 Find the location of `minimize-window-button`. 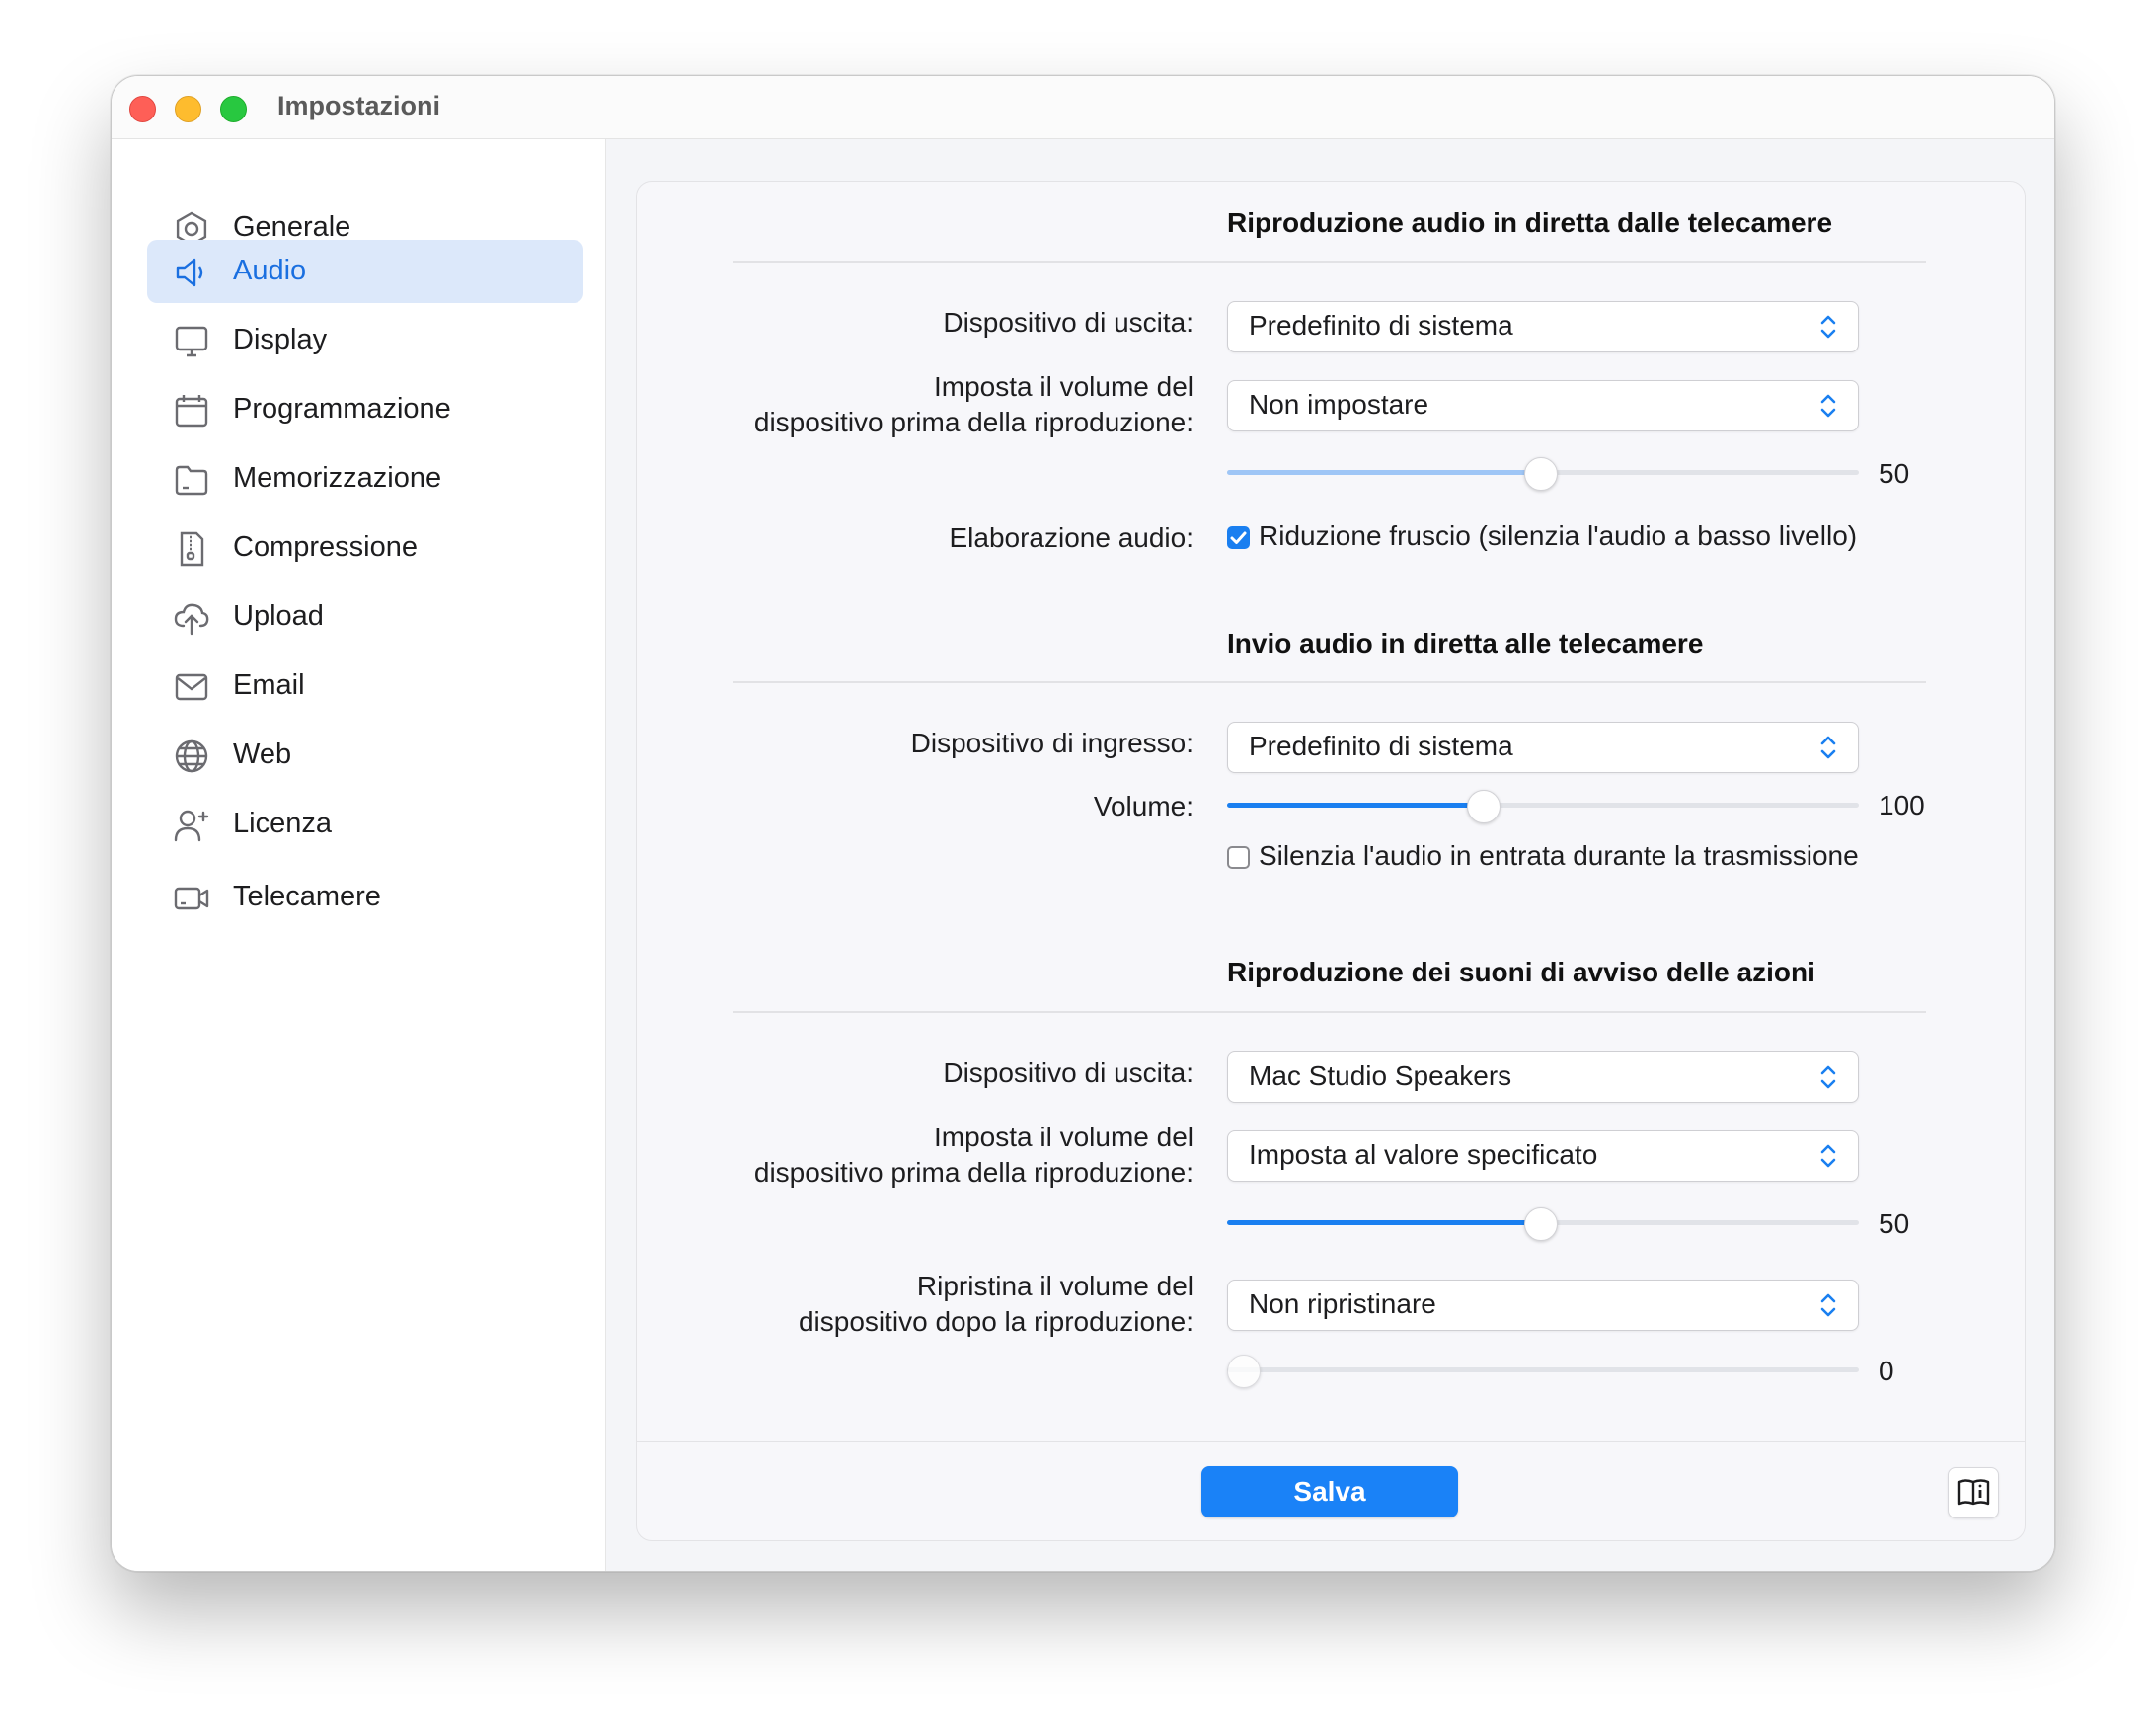

minimize-window-button is located at coordinates (188, 109).